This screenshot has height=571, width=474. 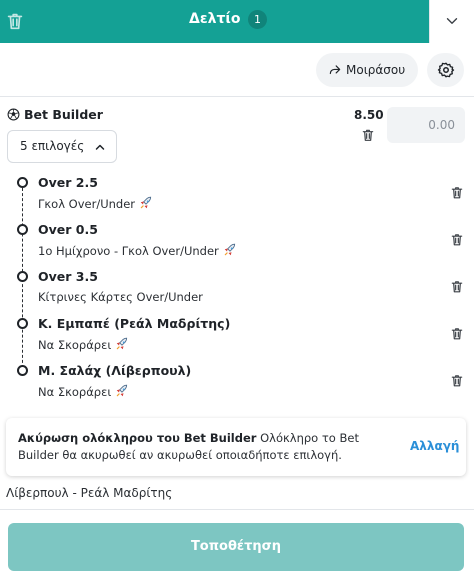 What do you see at coordinates (236, 547) in the screenshot?
I see `place-bet-button: Τοποθέτηση` at bounding box center [236, 547].